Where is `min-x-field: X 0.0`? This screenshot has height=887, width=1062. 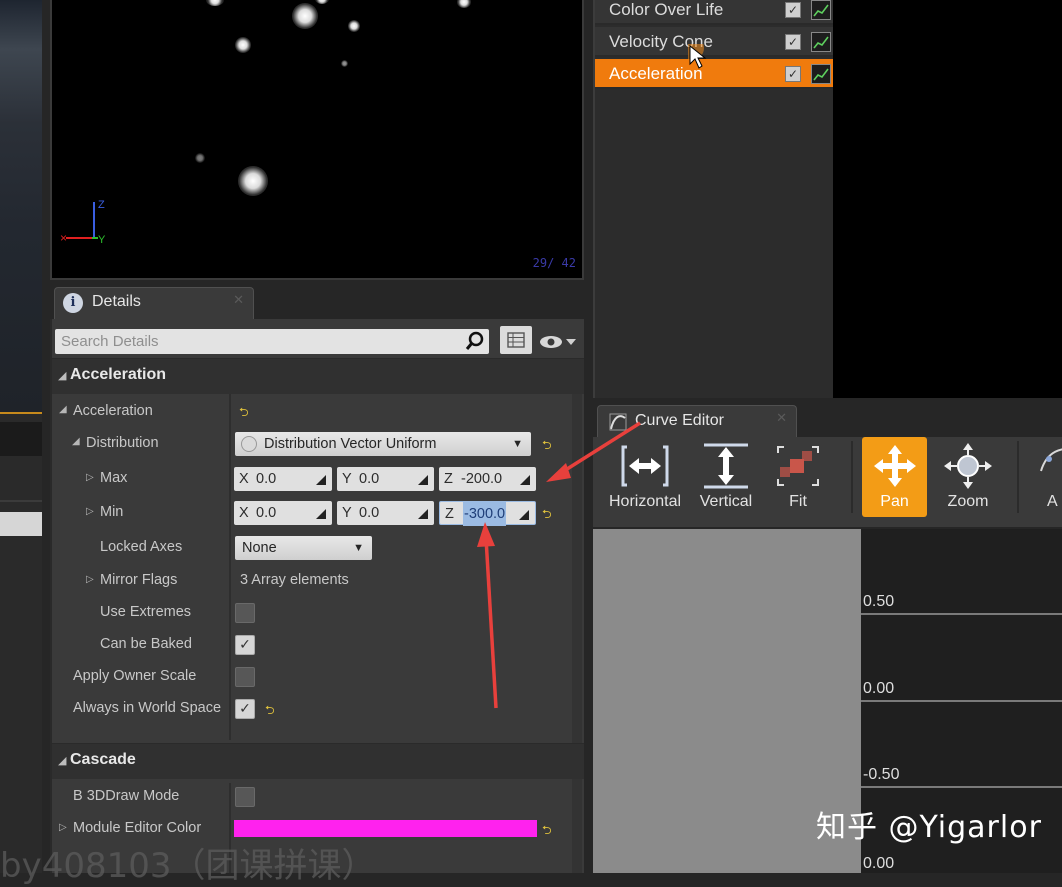
min-x-field: X 0.0 is located at coordinates (283, 513).